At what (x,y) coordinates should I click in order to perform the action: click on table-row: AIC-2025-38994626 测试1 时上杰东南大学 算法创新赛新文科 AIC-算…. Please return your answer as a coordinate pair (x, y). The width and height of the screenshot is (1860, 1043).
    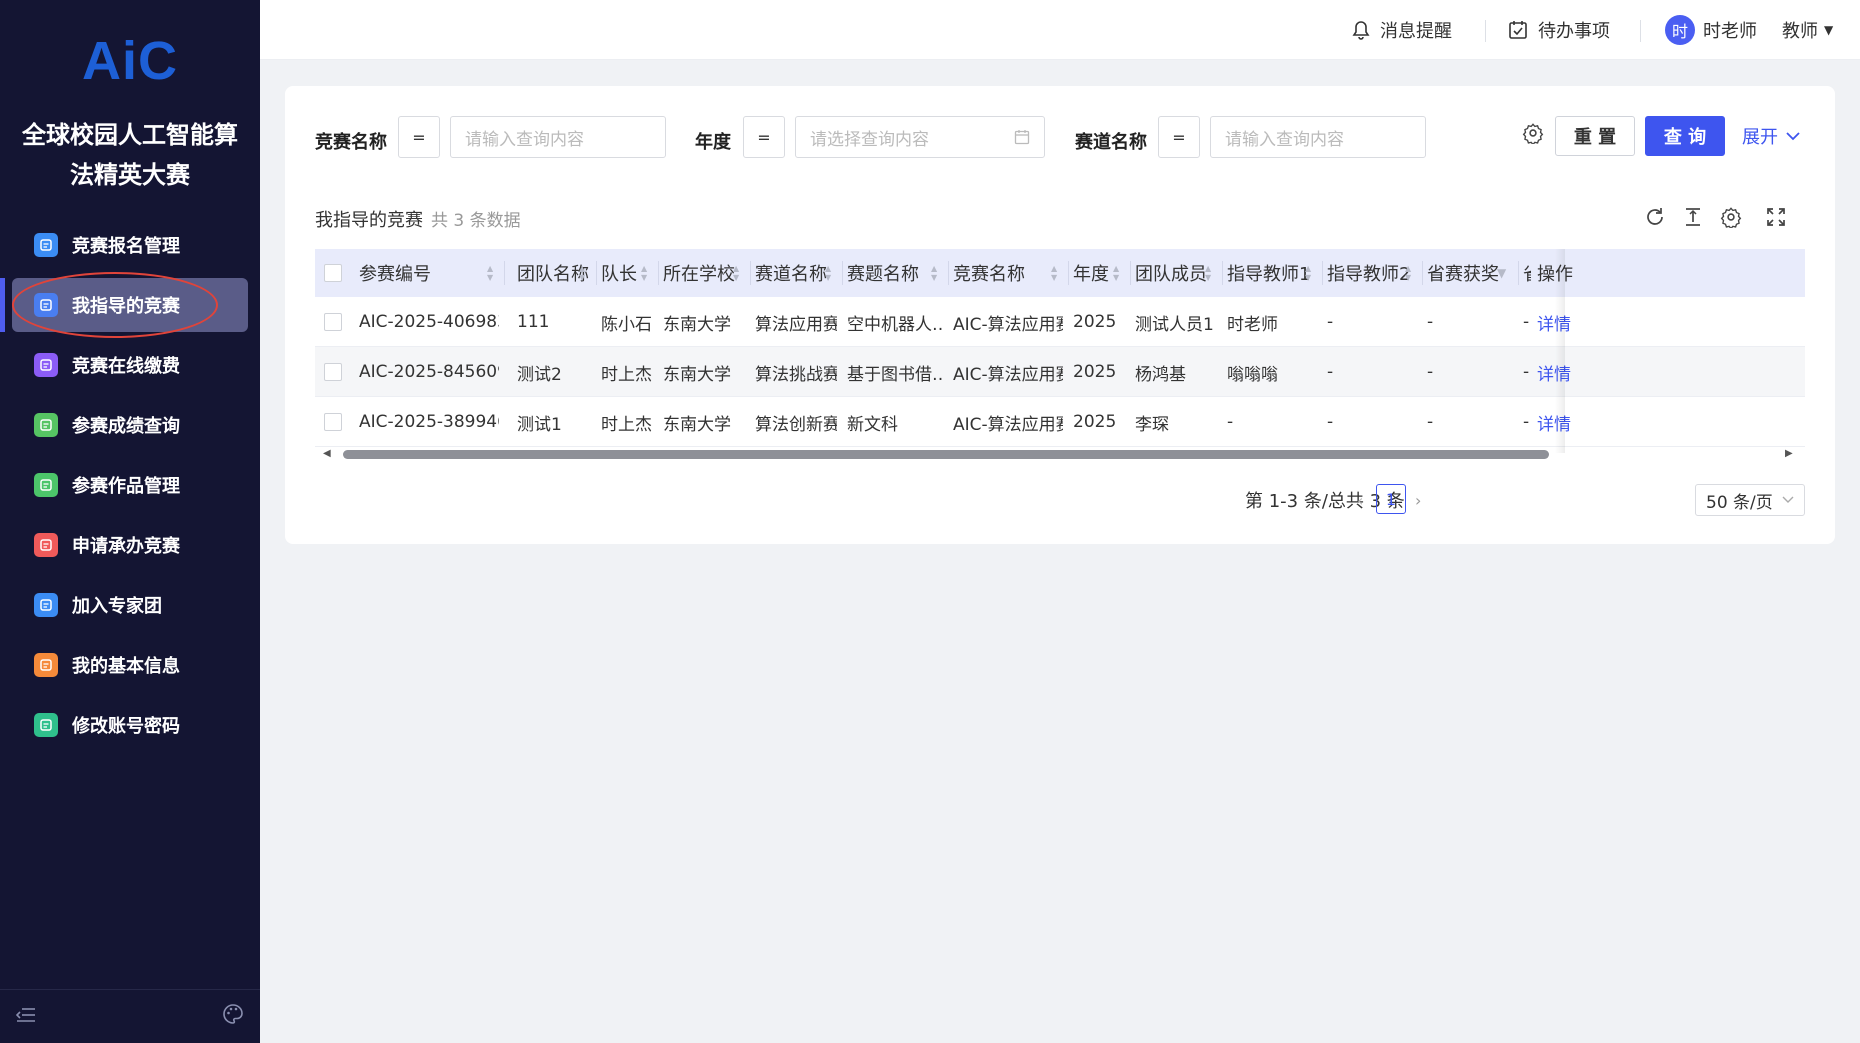
    Looking at the image, I should click on (1060, 422).